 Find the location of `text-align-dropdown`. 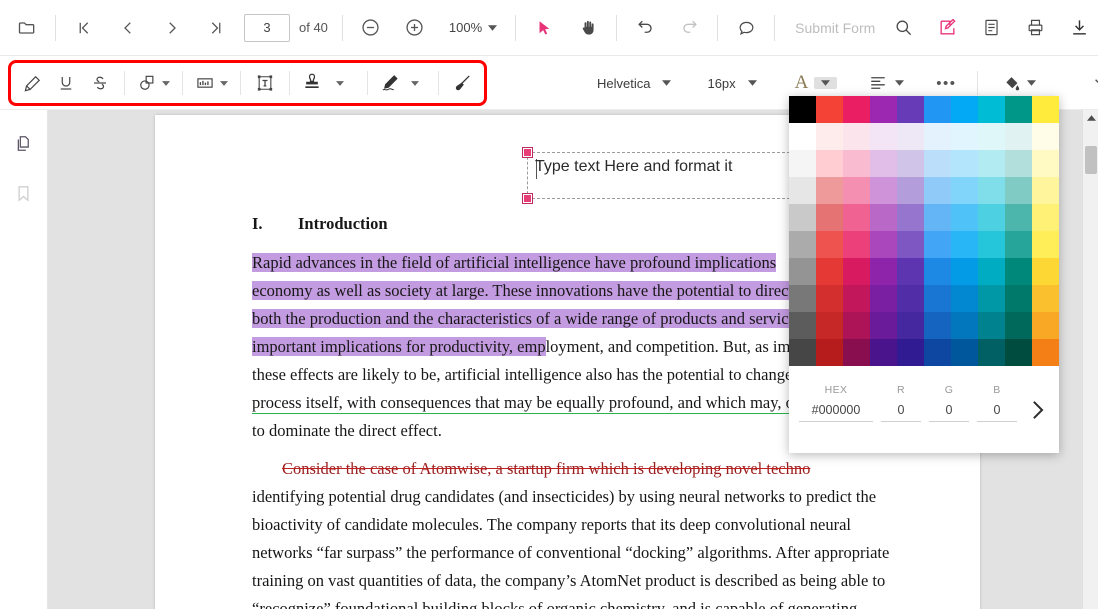

text-align-dropdown is located at coordinates (886, 83).